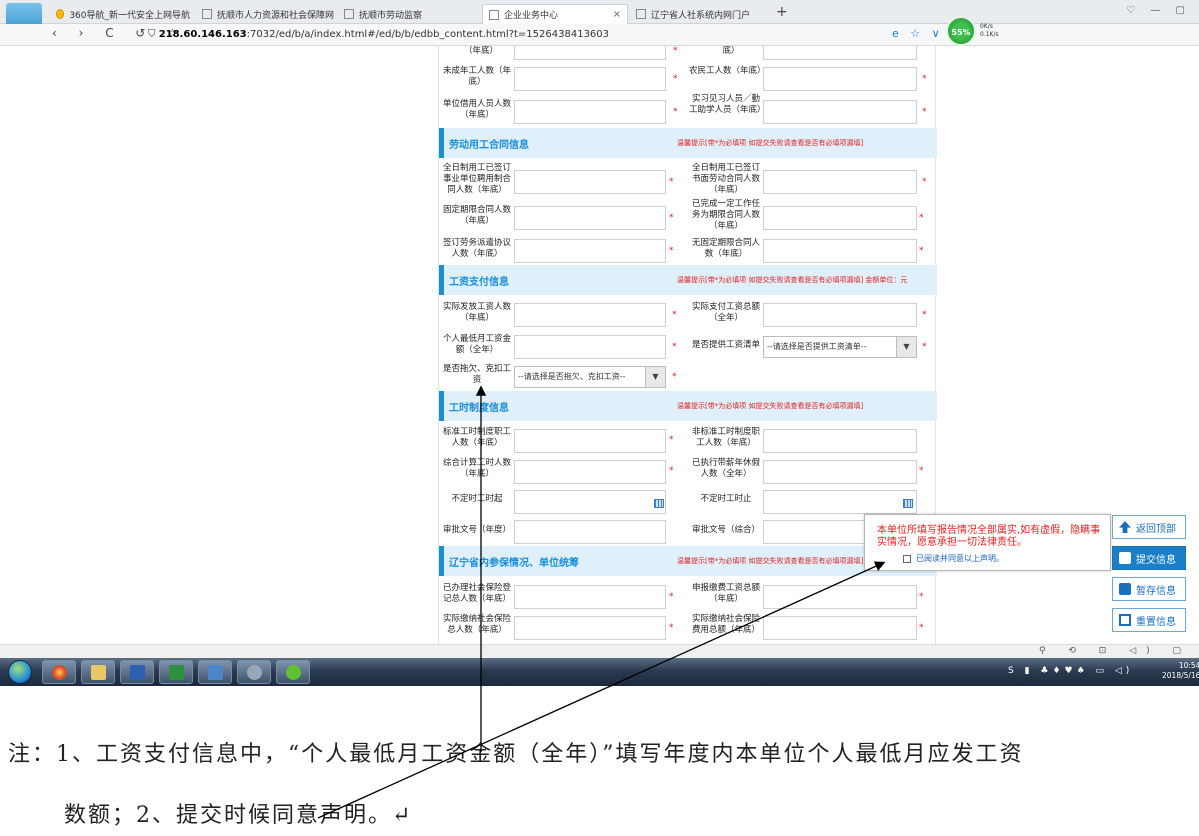 This screenshot has height=836, width=1199. Describe the element at coordinates (129, 15) in the screenshot. I see `tab-label: 360导航_新一代安全上网导航` at that location.